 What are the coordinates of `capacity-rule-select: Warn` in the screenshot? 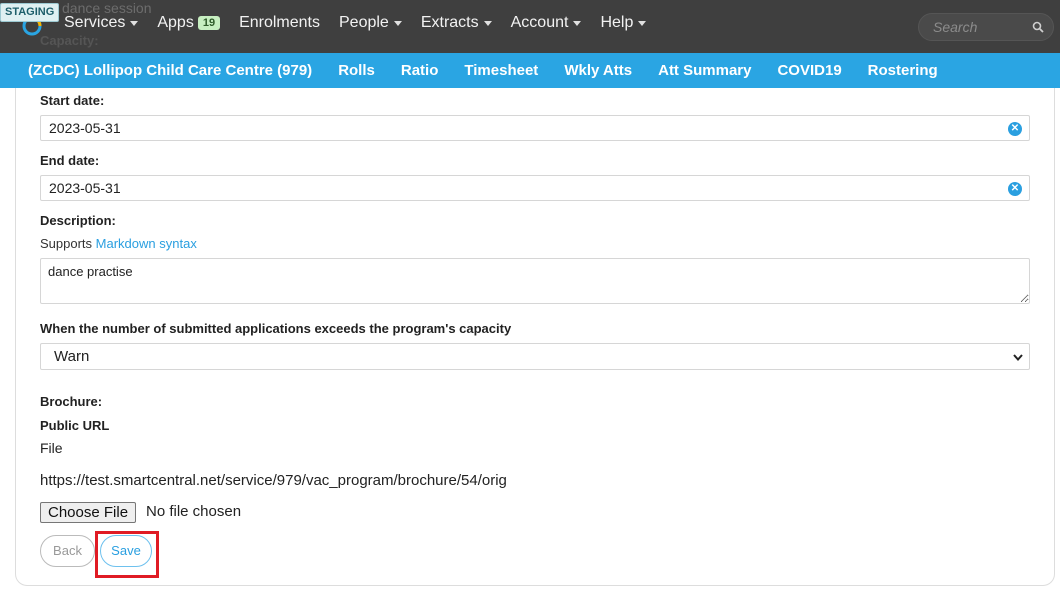 It's located at (535, 356).